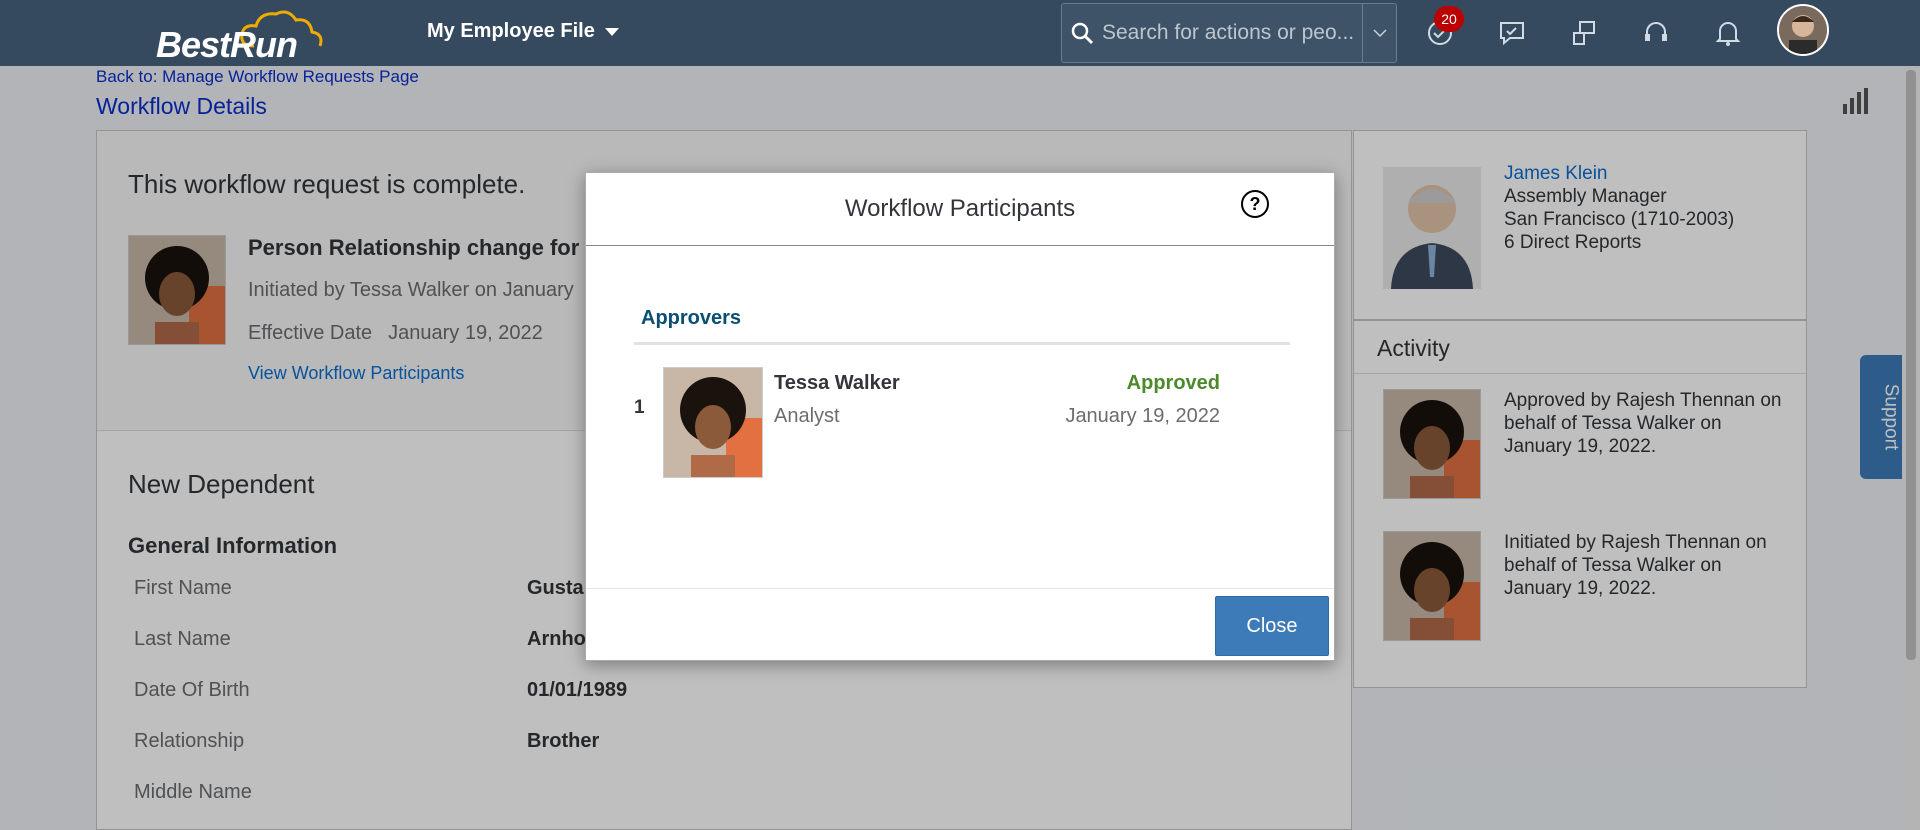  What do you see at coordinates (1449, 19) in the screenshot?
I see `notification-count-badge: 20` at bounding box center [1449, 19].